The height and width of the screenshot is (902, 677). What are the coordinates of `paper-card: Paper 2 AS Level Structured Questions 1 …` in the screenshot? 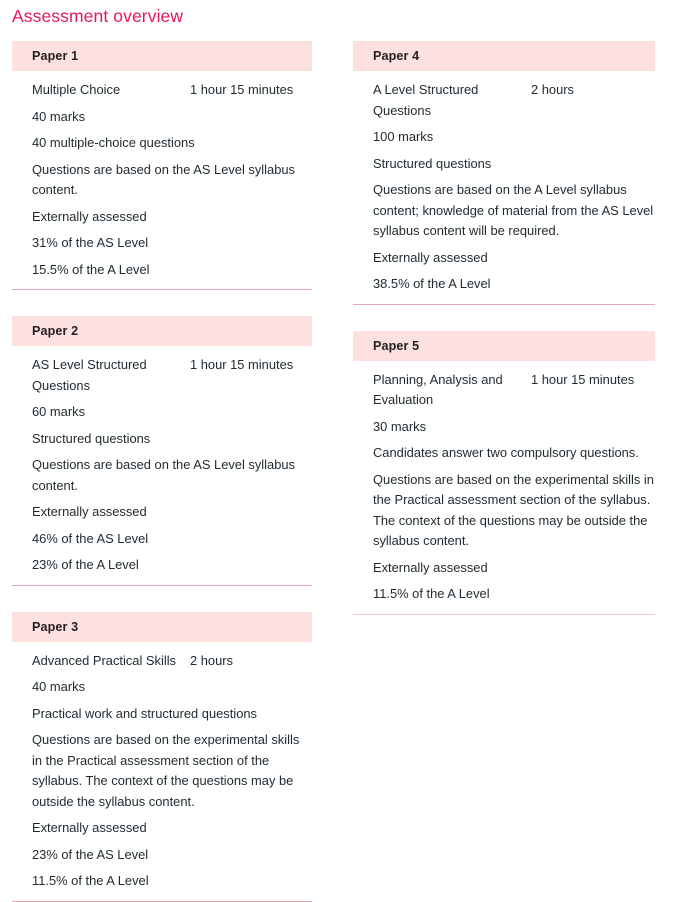 It's located at (162, 451).